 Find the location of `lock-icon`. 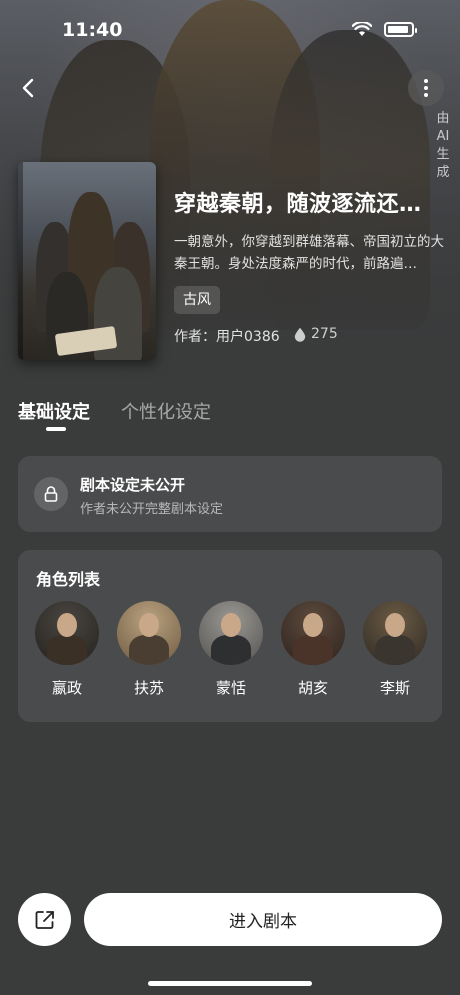

lock-icon is located at coordinates (51, 494).